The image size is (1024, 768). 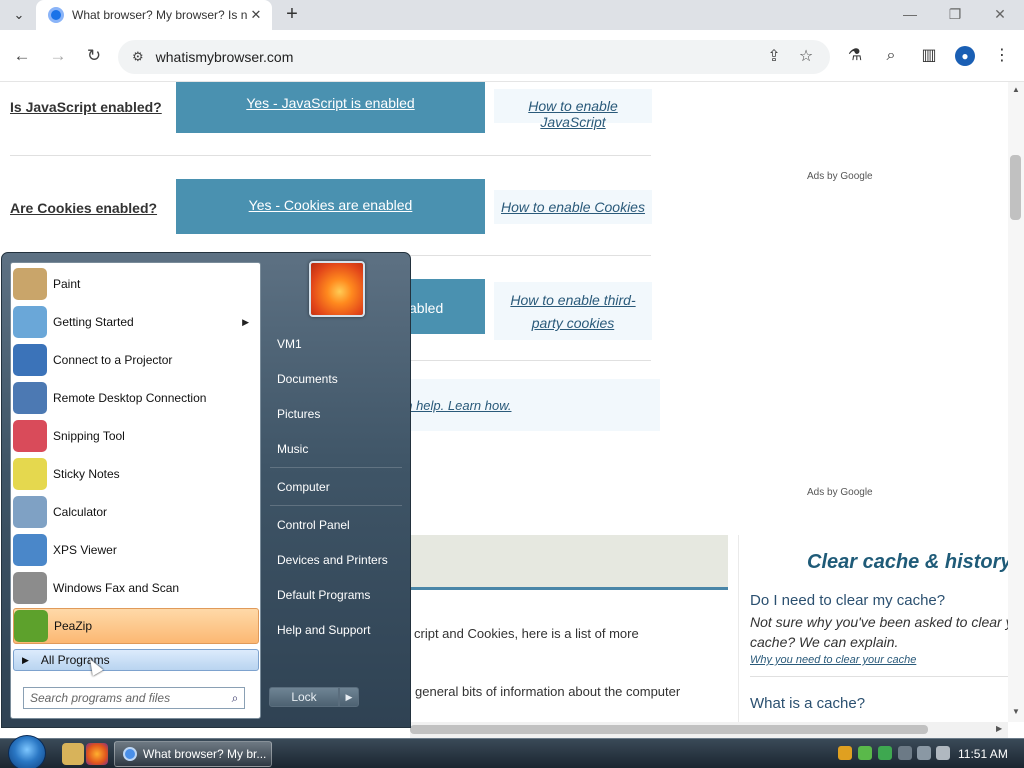 What do you see at coordinates (865, 753) in the screenshot?
I see `tray-shield-icon` at bounding box center [865, 753].